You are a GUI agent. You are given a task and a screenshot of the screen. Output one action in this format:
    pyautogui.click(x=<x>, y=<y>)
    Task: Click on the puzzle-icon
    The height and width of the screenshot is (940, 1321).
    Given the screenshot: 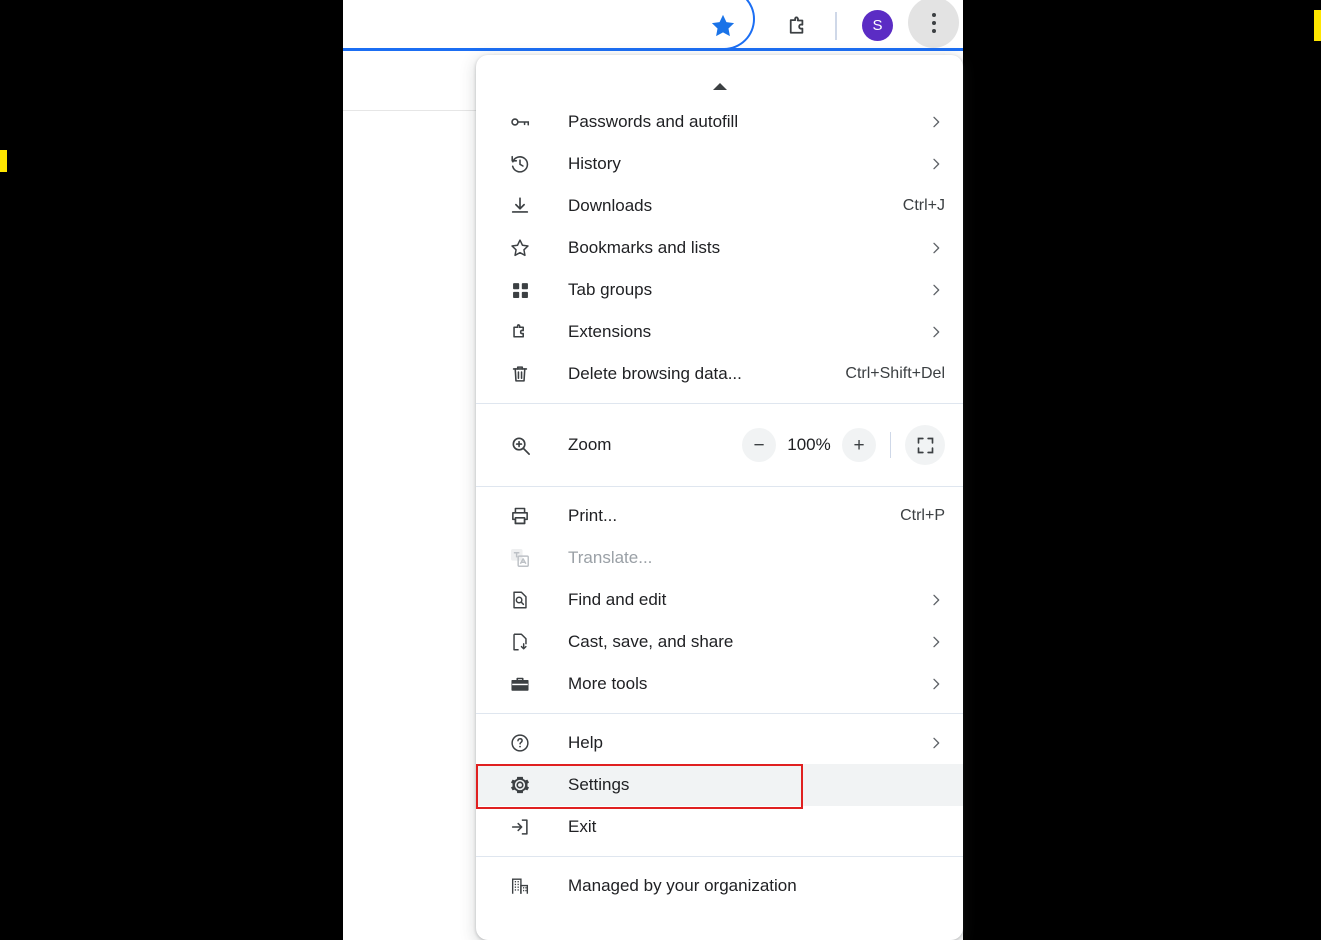 What is the action you would take?
    pyautogui.click(x=520, y=332)
    